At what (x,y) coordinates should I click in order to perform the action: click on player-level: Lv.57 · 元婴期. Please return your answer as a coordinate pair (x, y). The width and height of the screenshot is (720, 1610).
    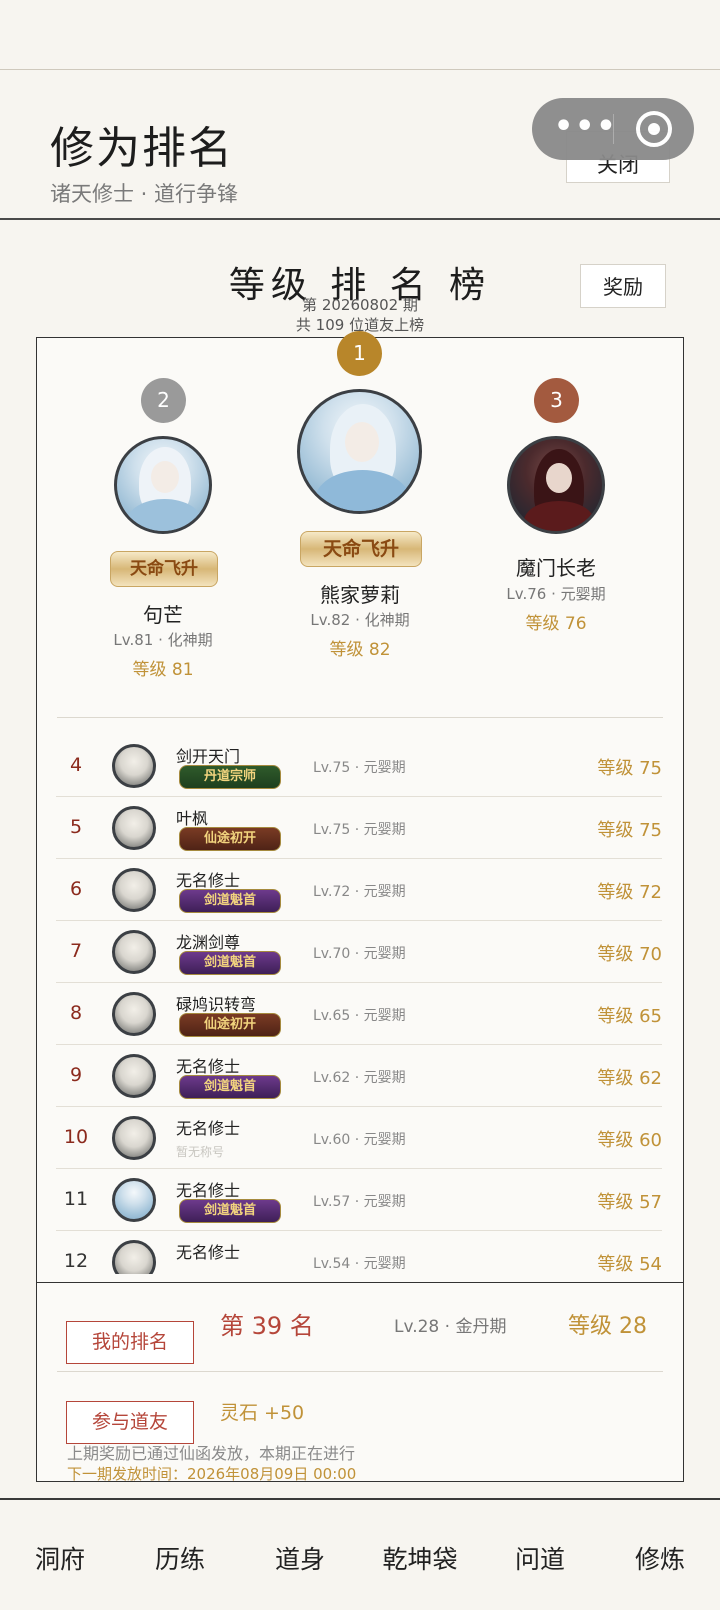
    Looking at the image, I should click on (359, 1202).